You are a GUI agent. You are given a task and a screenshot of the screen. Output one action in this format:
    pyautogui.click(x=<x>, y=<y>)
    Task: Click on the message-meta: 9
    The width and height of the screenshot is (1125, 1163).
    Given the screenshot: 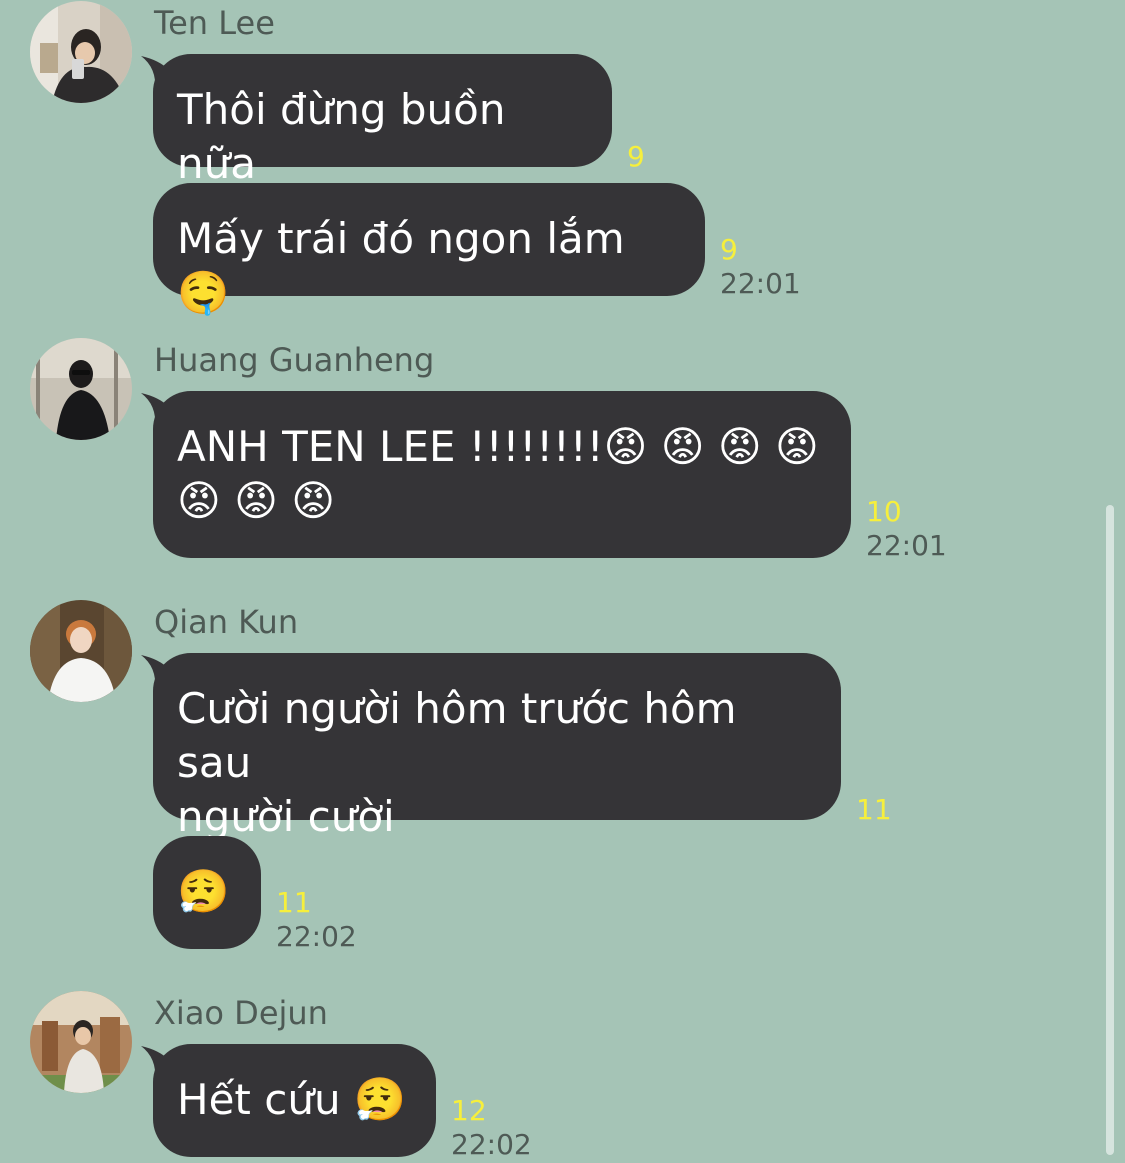 What is the action you would take?
    pyautogui.click(x=636, y=157)
    